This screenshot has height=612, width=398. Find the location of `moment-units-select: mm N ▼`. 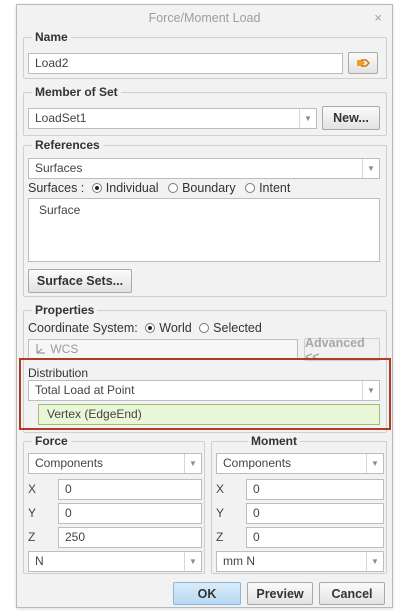

moment-units-select: mm N ▼ is located at coordinates (300, 561).